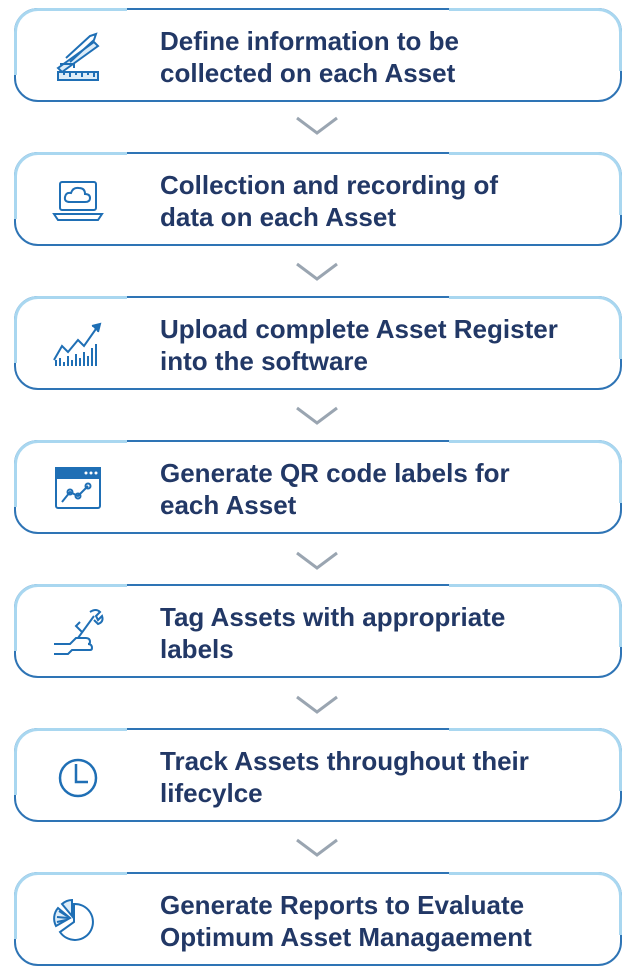 The height and width of the screenshot is (966, 630). What do you see at coordinates (78, 632) in the screenshot?
I see `hand-wrench-icon` at bounding box center [78, 632].